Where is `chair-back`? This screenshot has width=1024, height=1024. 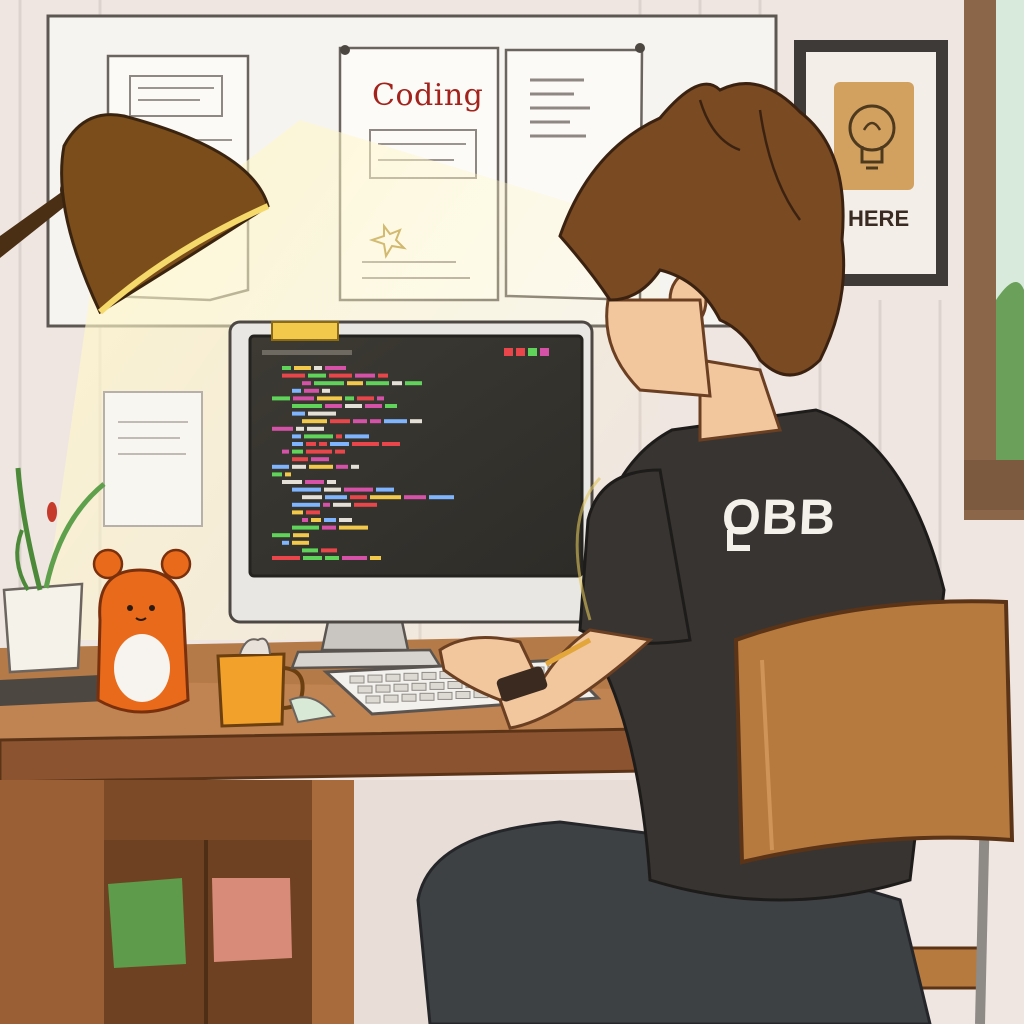
chair-back is located at coordinates (874, 732).